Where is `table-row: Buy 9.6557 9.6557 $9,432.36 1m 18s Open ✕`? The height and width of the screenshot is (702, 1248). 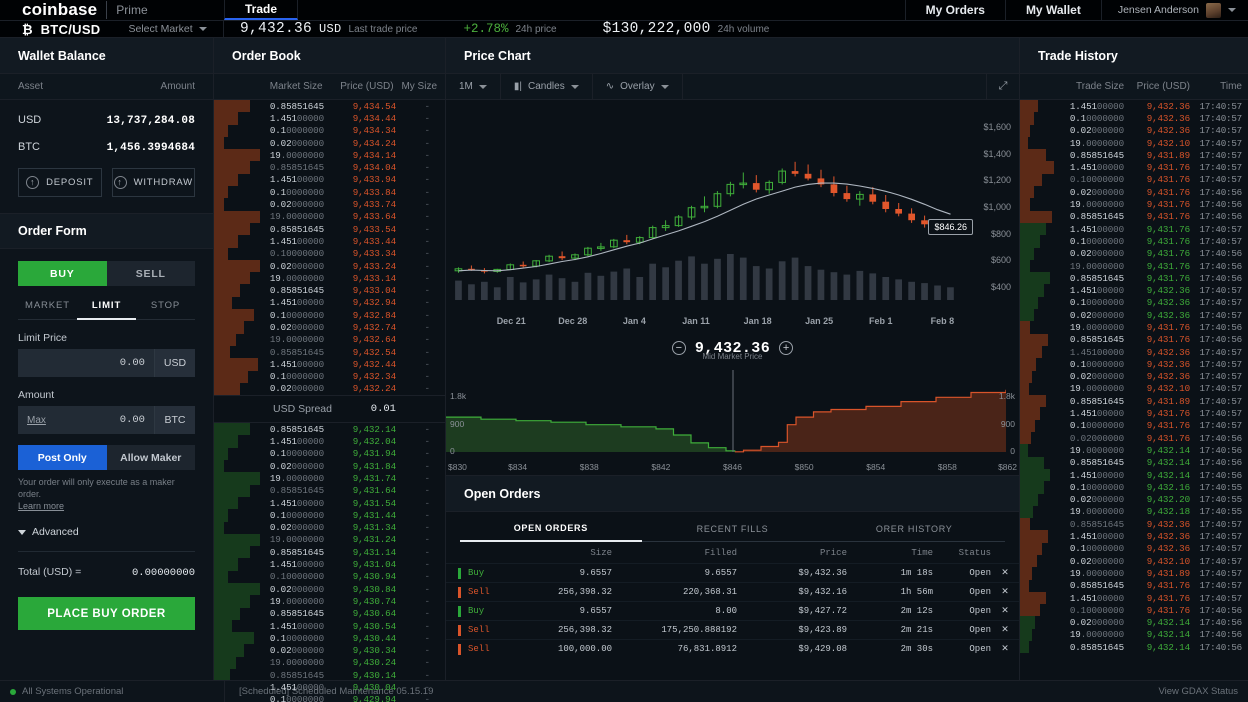
table-row: Buy 9.6557 9.6557 $9,432.36 1m 18s Open ✕ is located at coordinates (732, 572).